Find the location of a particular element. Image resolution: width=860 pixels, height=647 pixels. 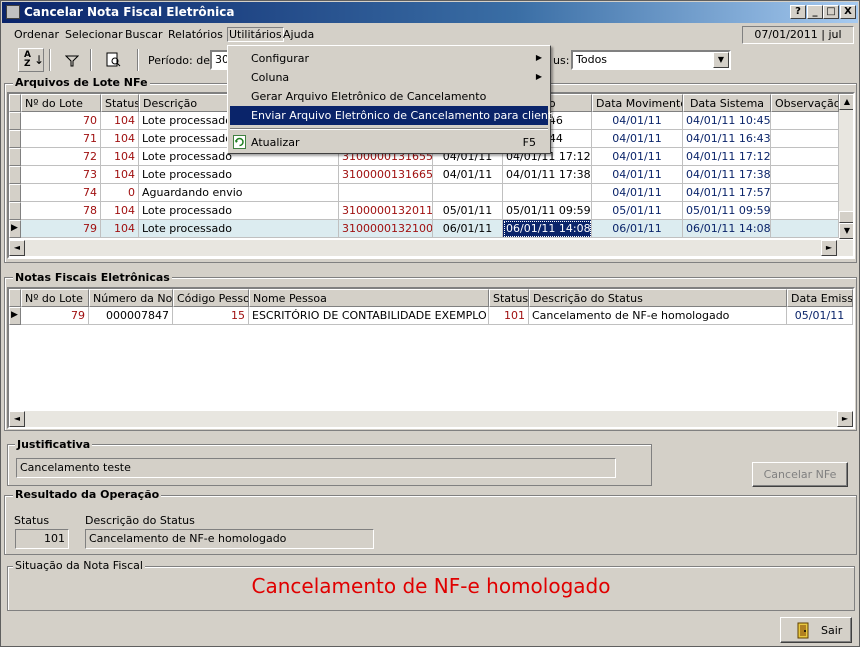

menu-item-coluna: Coluna ▶ is located at coordinates (389, 77).